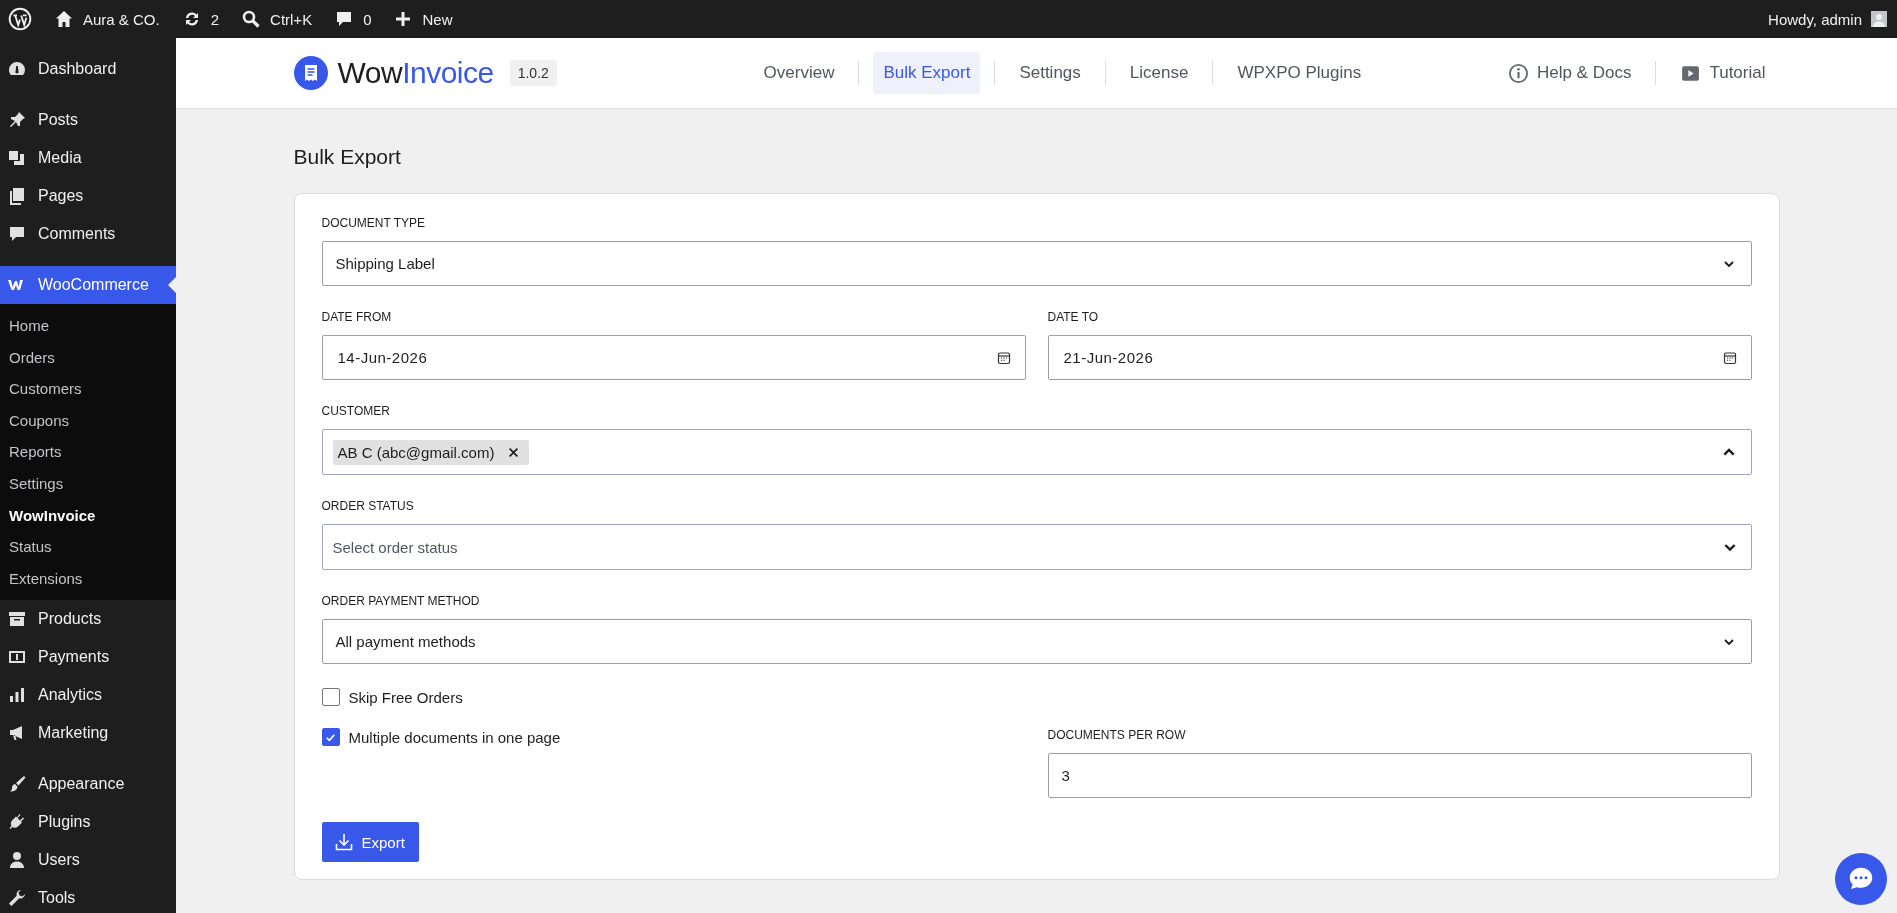 The width and height of the screenshot is (1897, 913). What do you see at coordinates (88, 234) in the screenshot?
I see `sidebar-item: Comments` at bounding box center [88, 234].